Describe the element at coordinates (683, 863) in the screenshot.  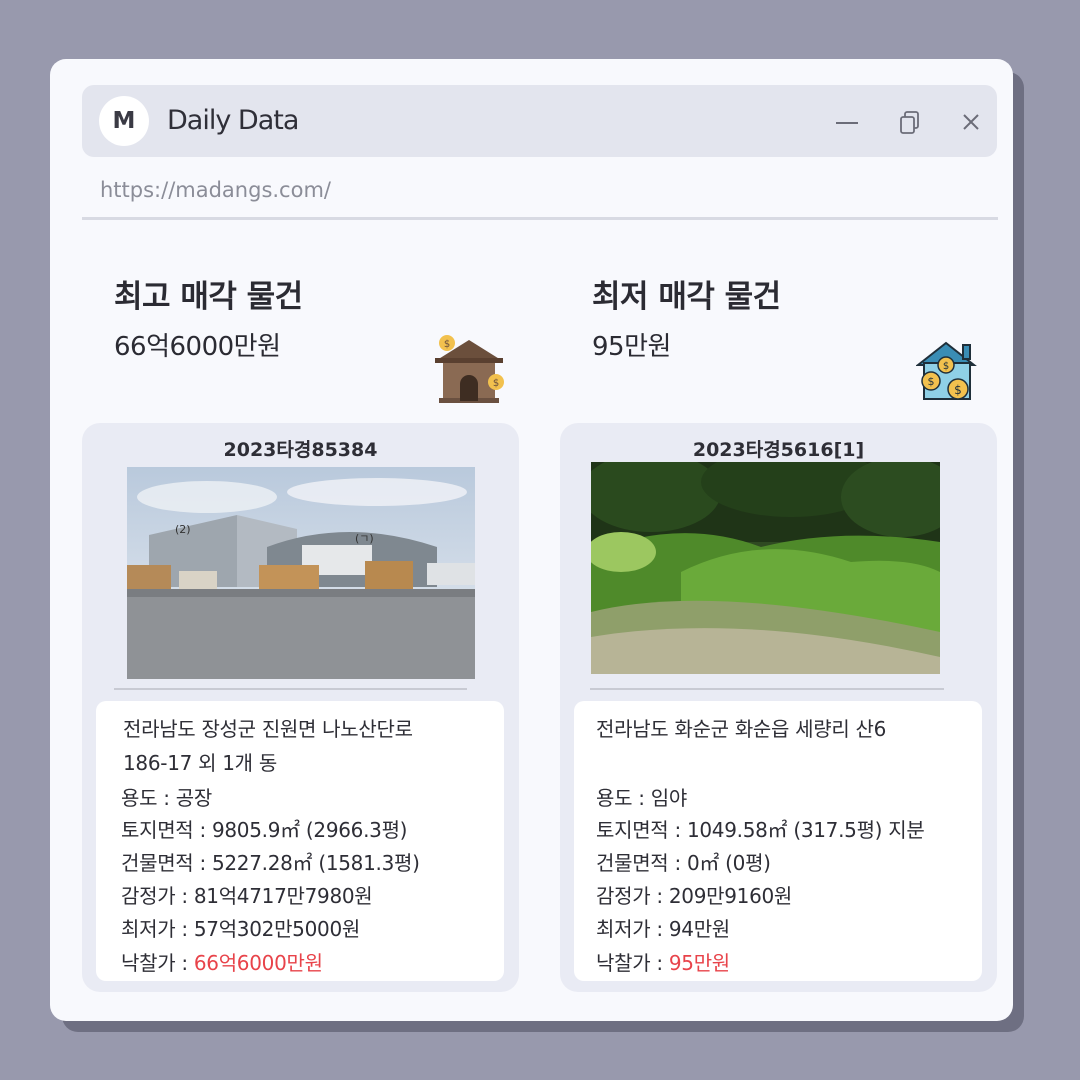
I see `lowest-building-area: 건물면적 : 0㎡ (0평)` at that location.